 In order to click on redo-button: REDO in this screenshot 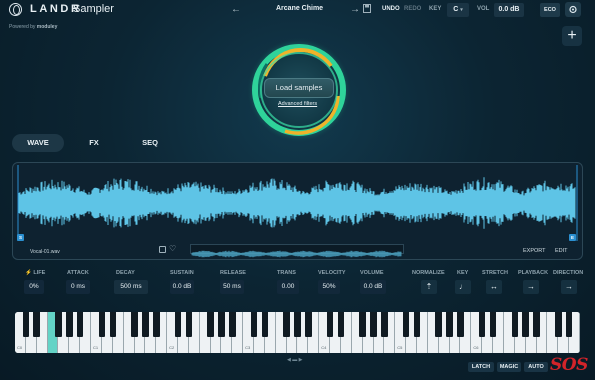, I will do `click(412, 9)`.